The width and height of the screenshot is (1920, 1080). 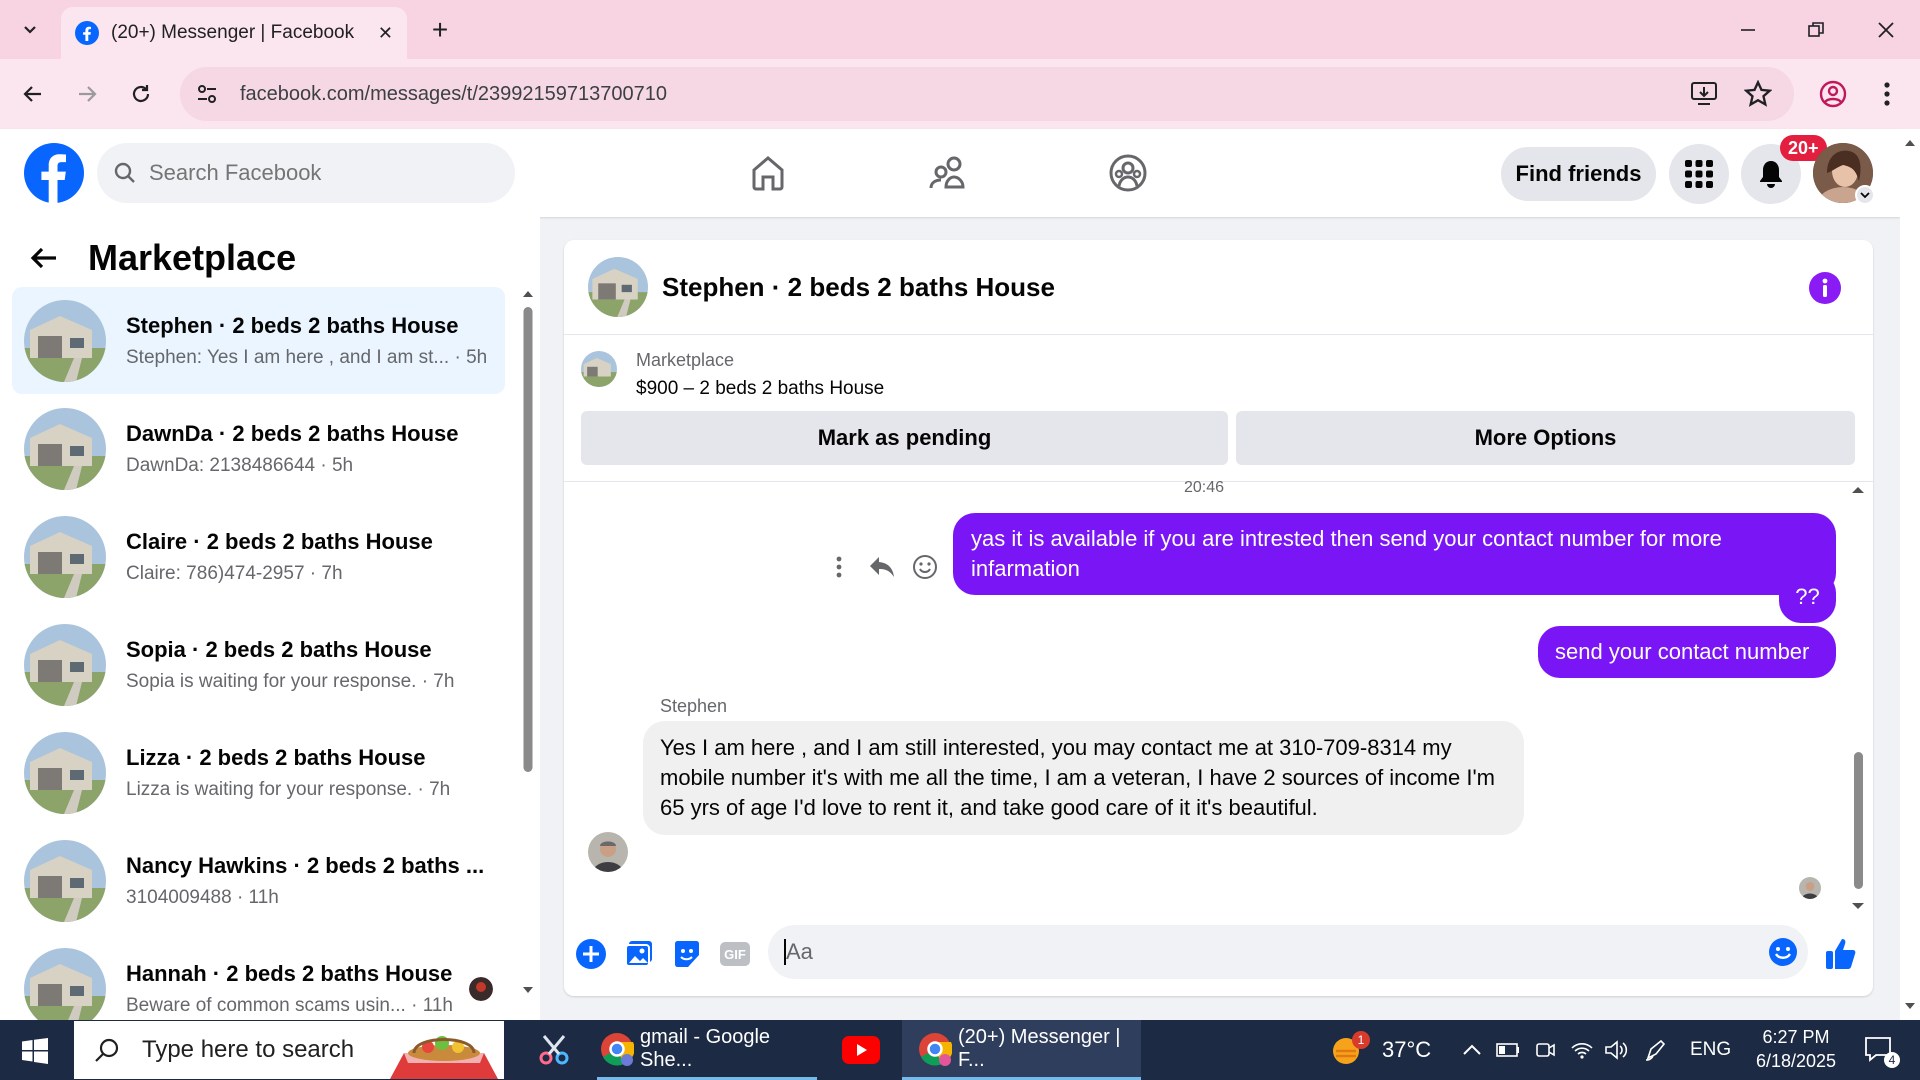 I want to click on more-options-button: More Options, so click(x=1545, y=438).